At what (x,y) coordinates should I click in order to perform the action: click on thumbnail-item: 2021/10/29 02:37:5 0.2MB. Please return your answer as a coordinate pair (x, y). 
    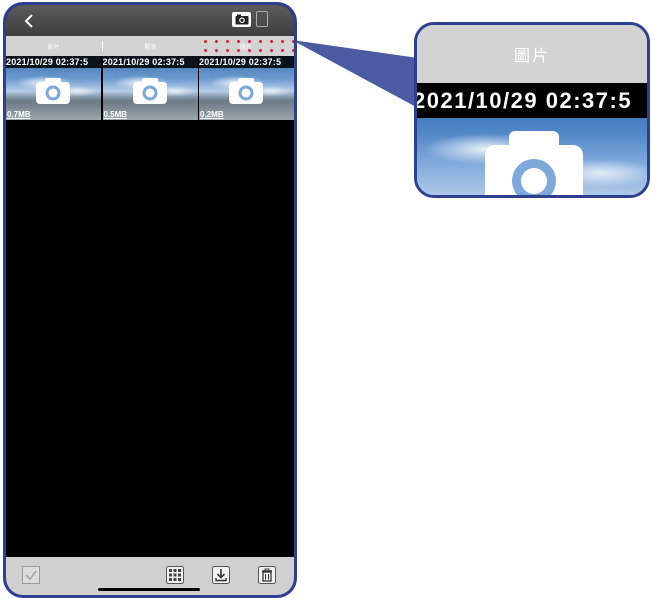
    Looking at the image, I should click on (246, 88).